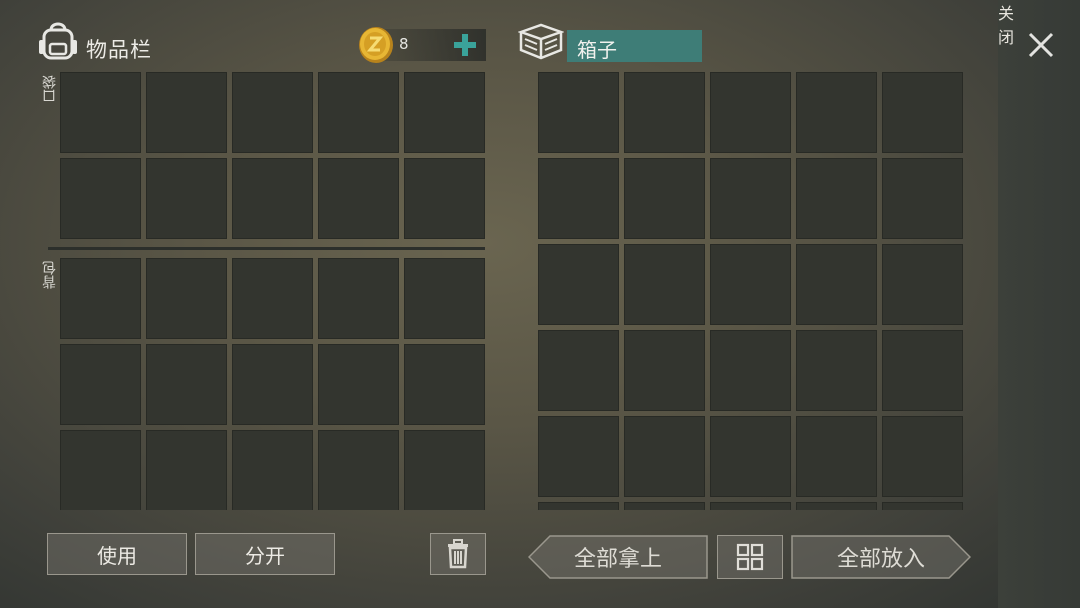  What do you see at coordinates (273, 155) in the screenshot?
I see `pocket-grid` at bounding box center [273, 155].